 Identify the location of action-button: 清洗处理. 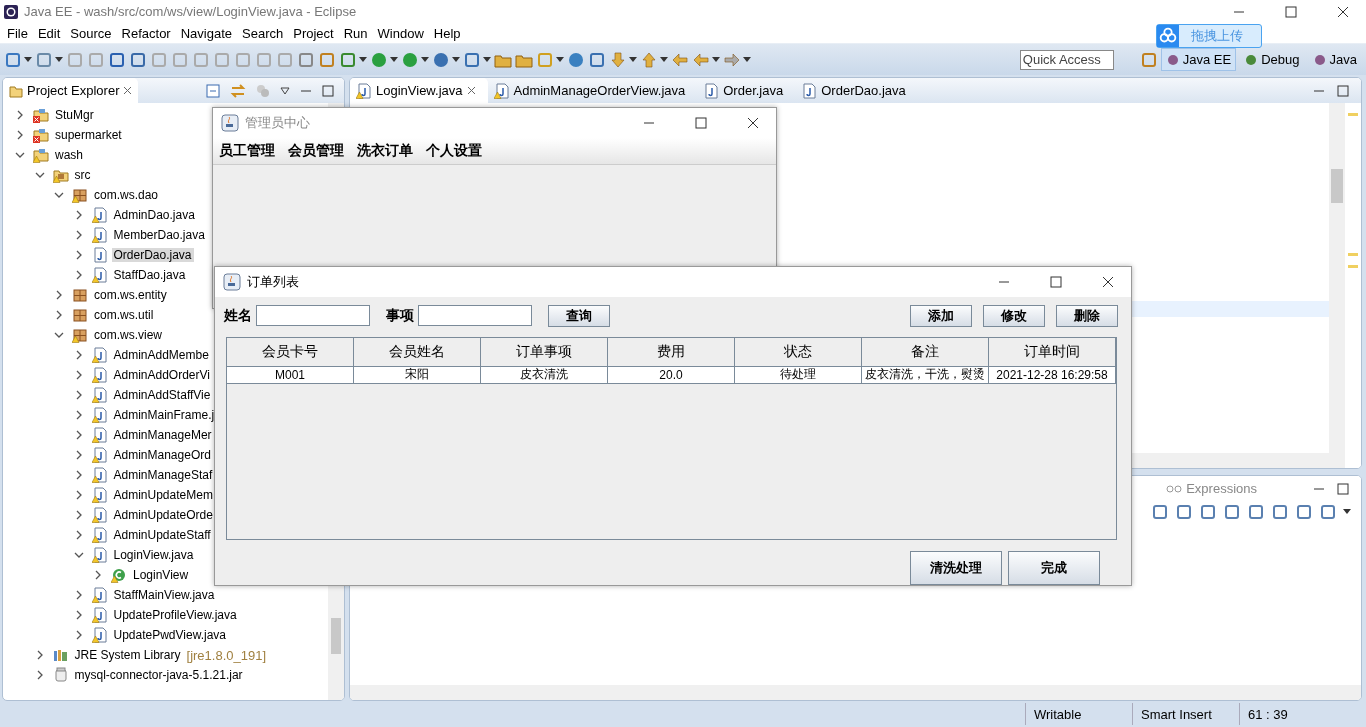
(956, 568).